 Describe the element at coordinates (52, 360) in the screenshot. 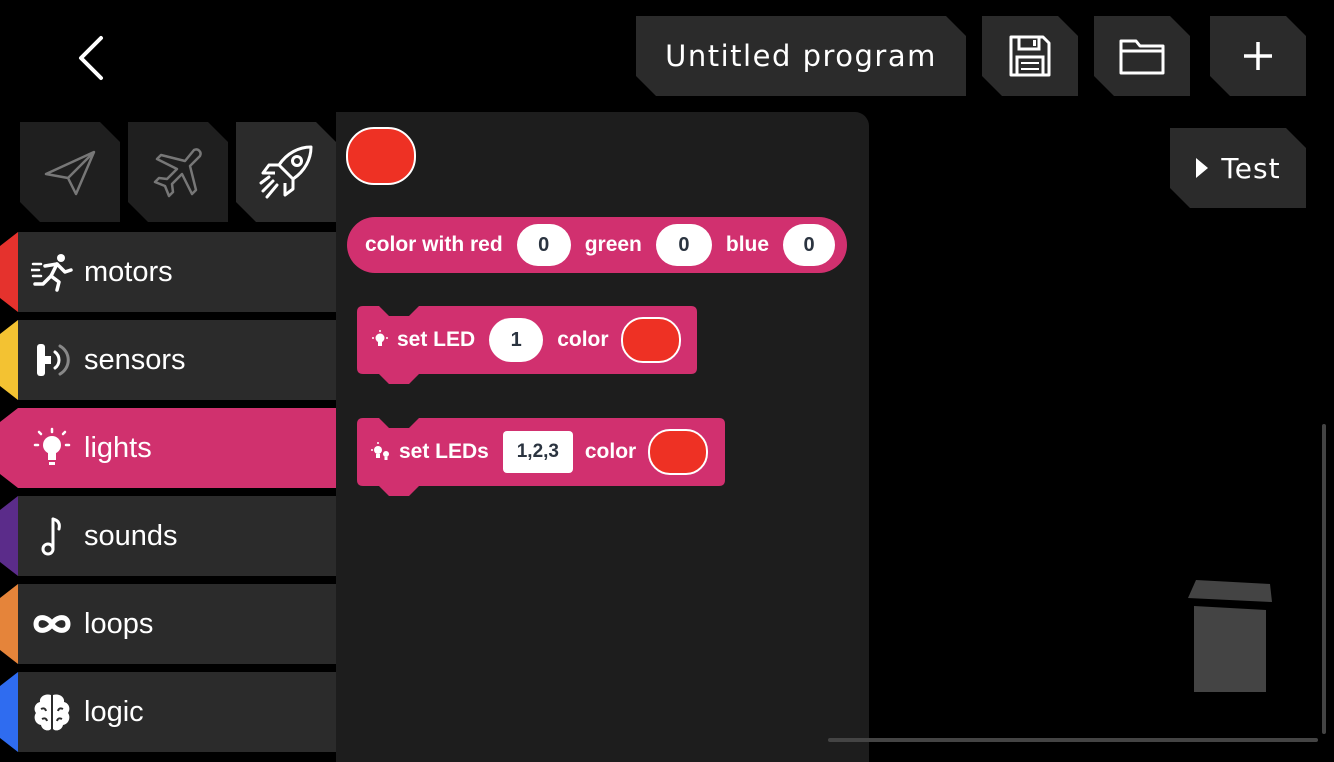

I see `sensor-icon` at that location.